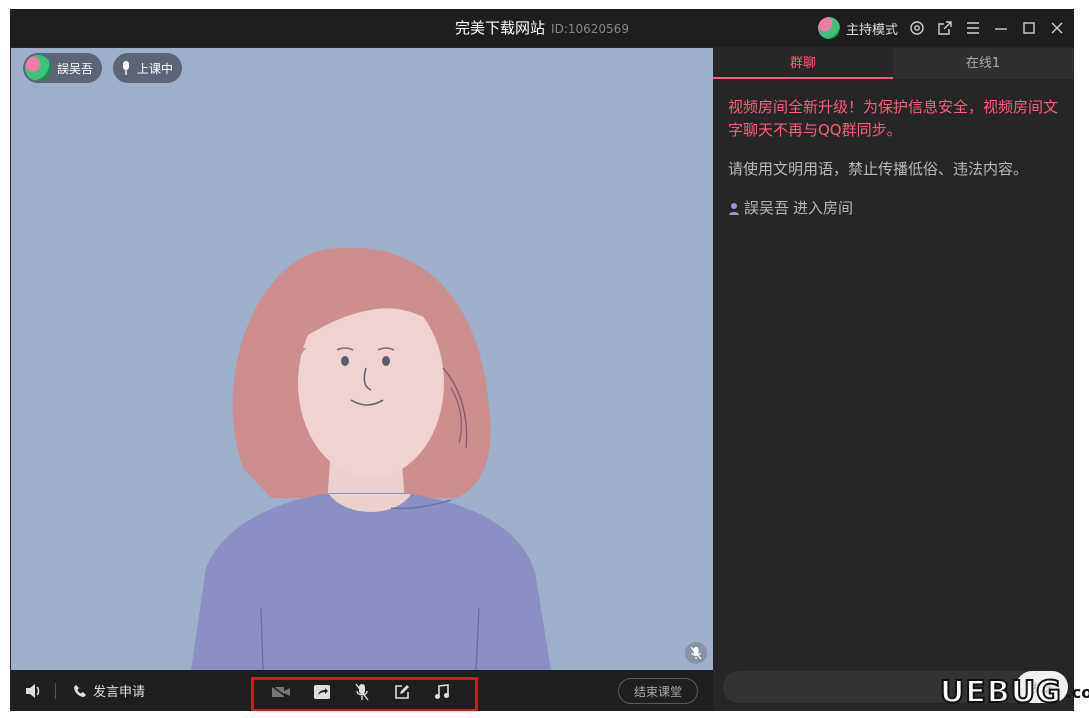 The image size is (1089, 718). Describe the element at coordinates (402, 692) in the screenshot. I see `edit-icon` at that location.